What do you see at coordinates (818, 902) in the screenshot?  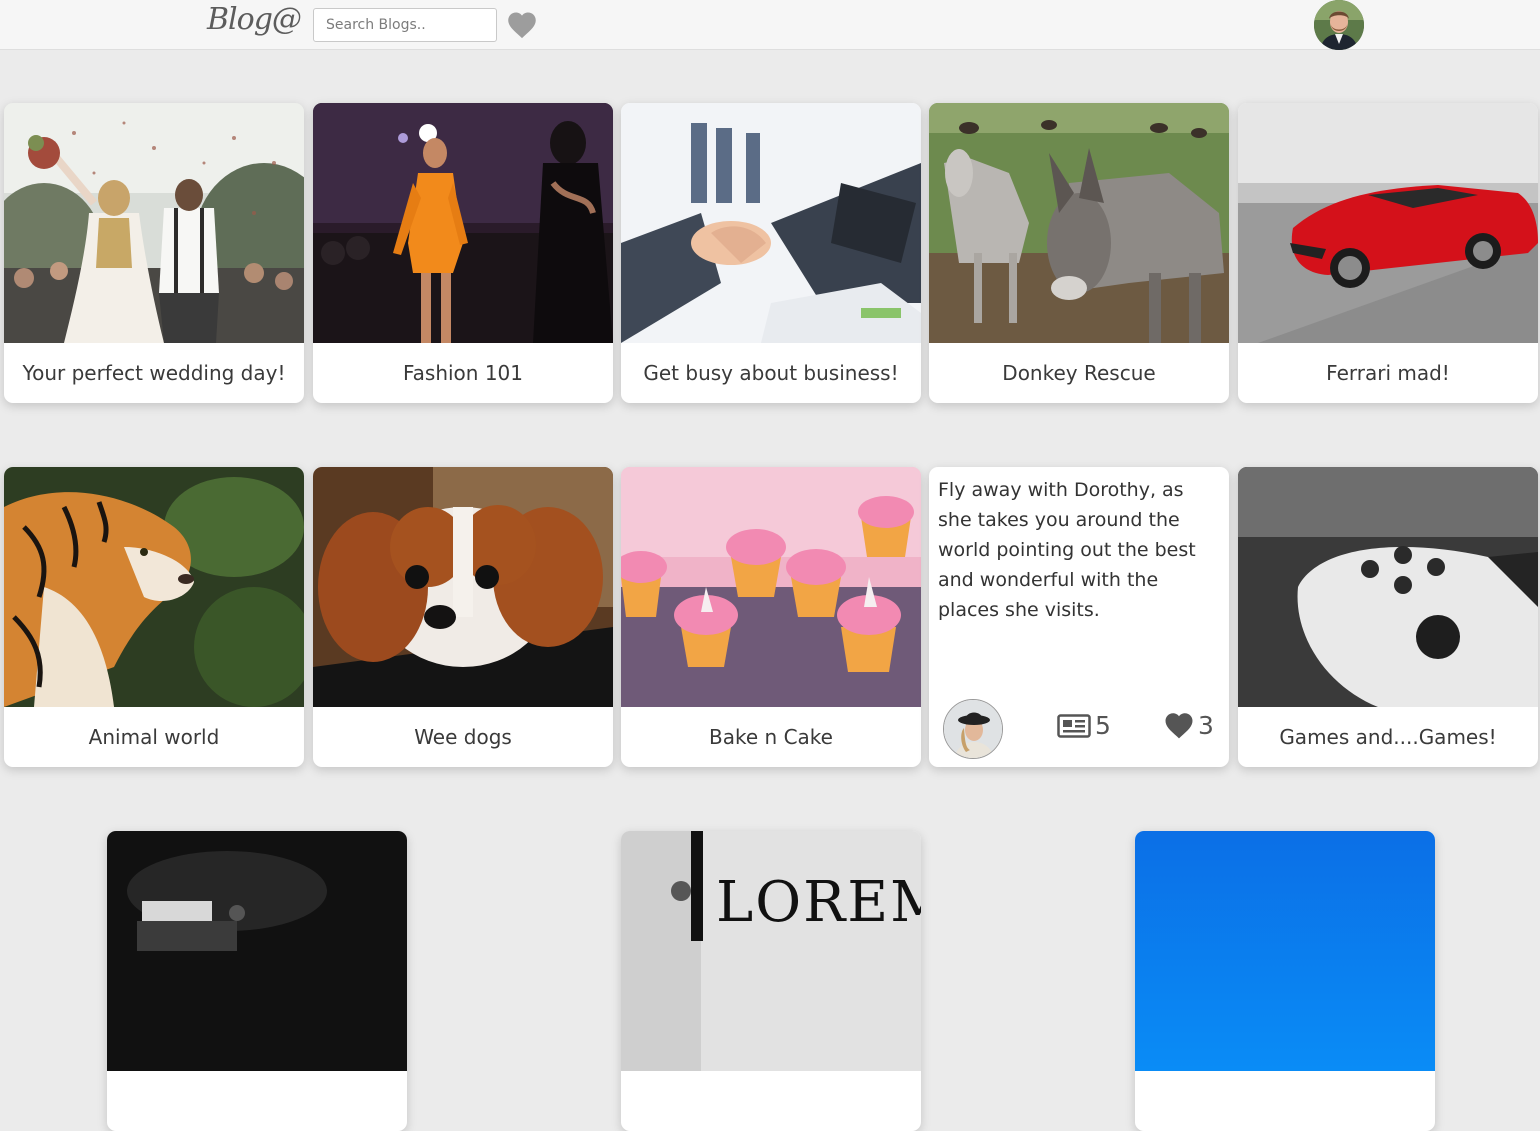 I see `svg-text: LOREM` at bounding box center [818, 902].